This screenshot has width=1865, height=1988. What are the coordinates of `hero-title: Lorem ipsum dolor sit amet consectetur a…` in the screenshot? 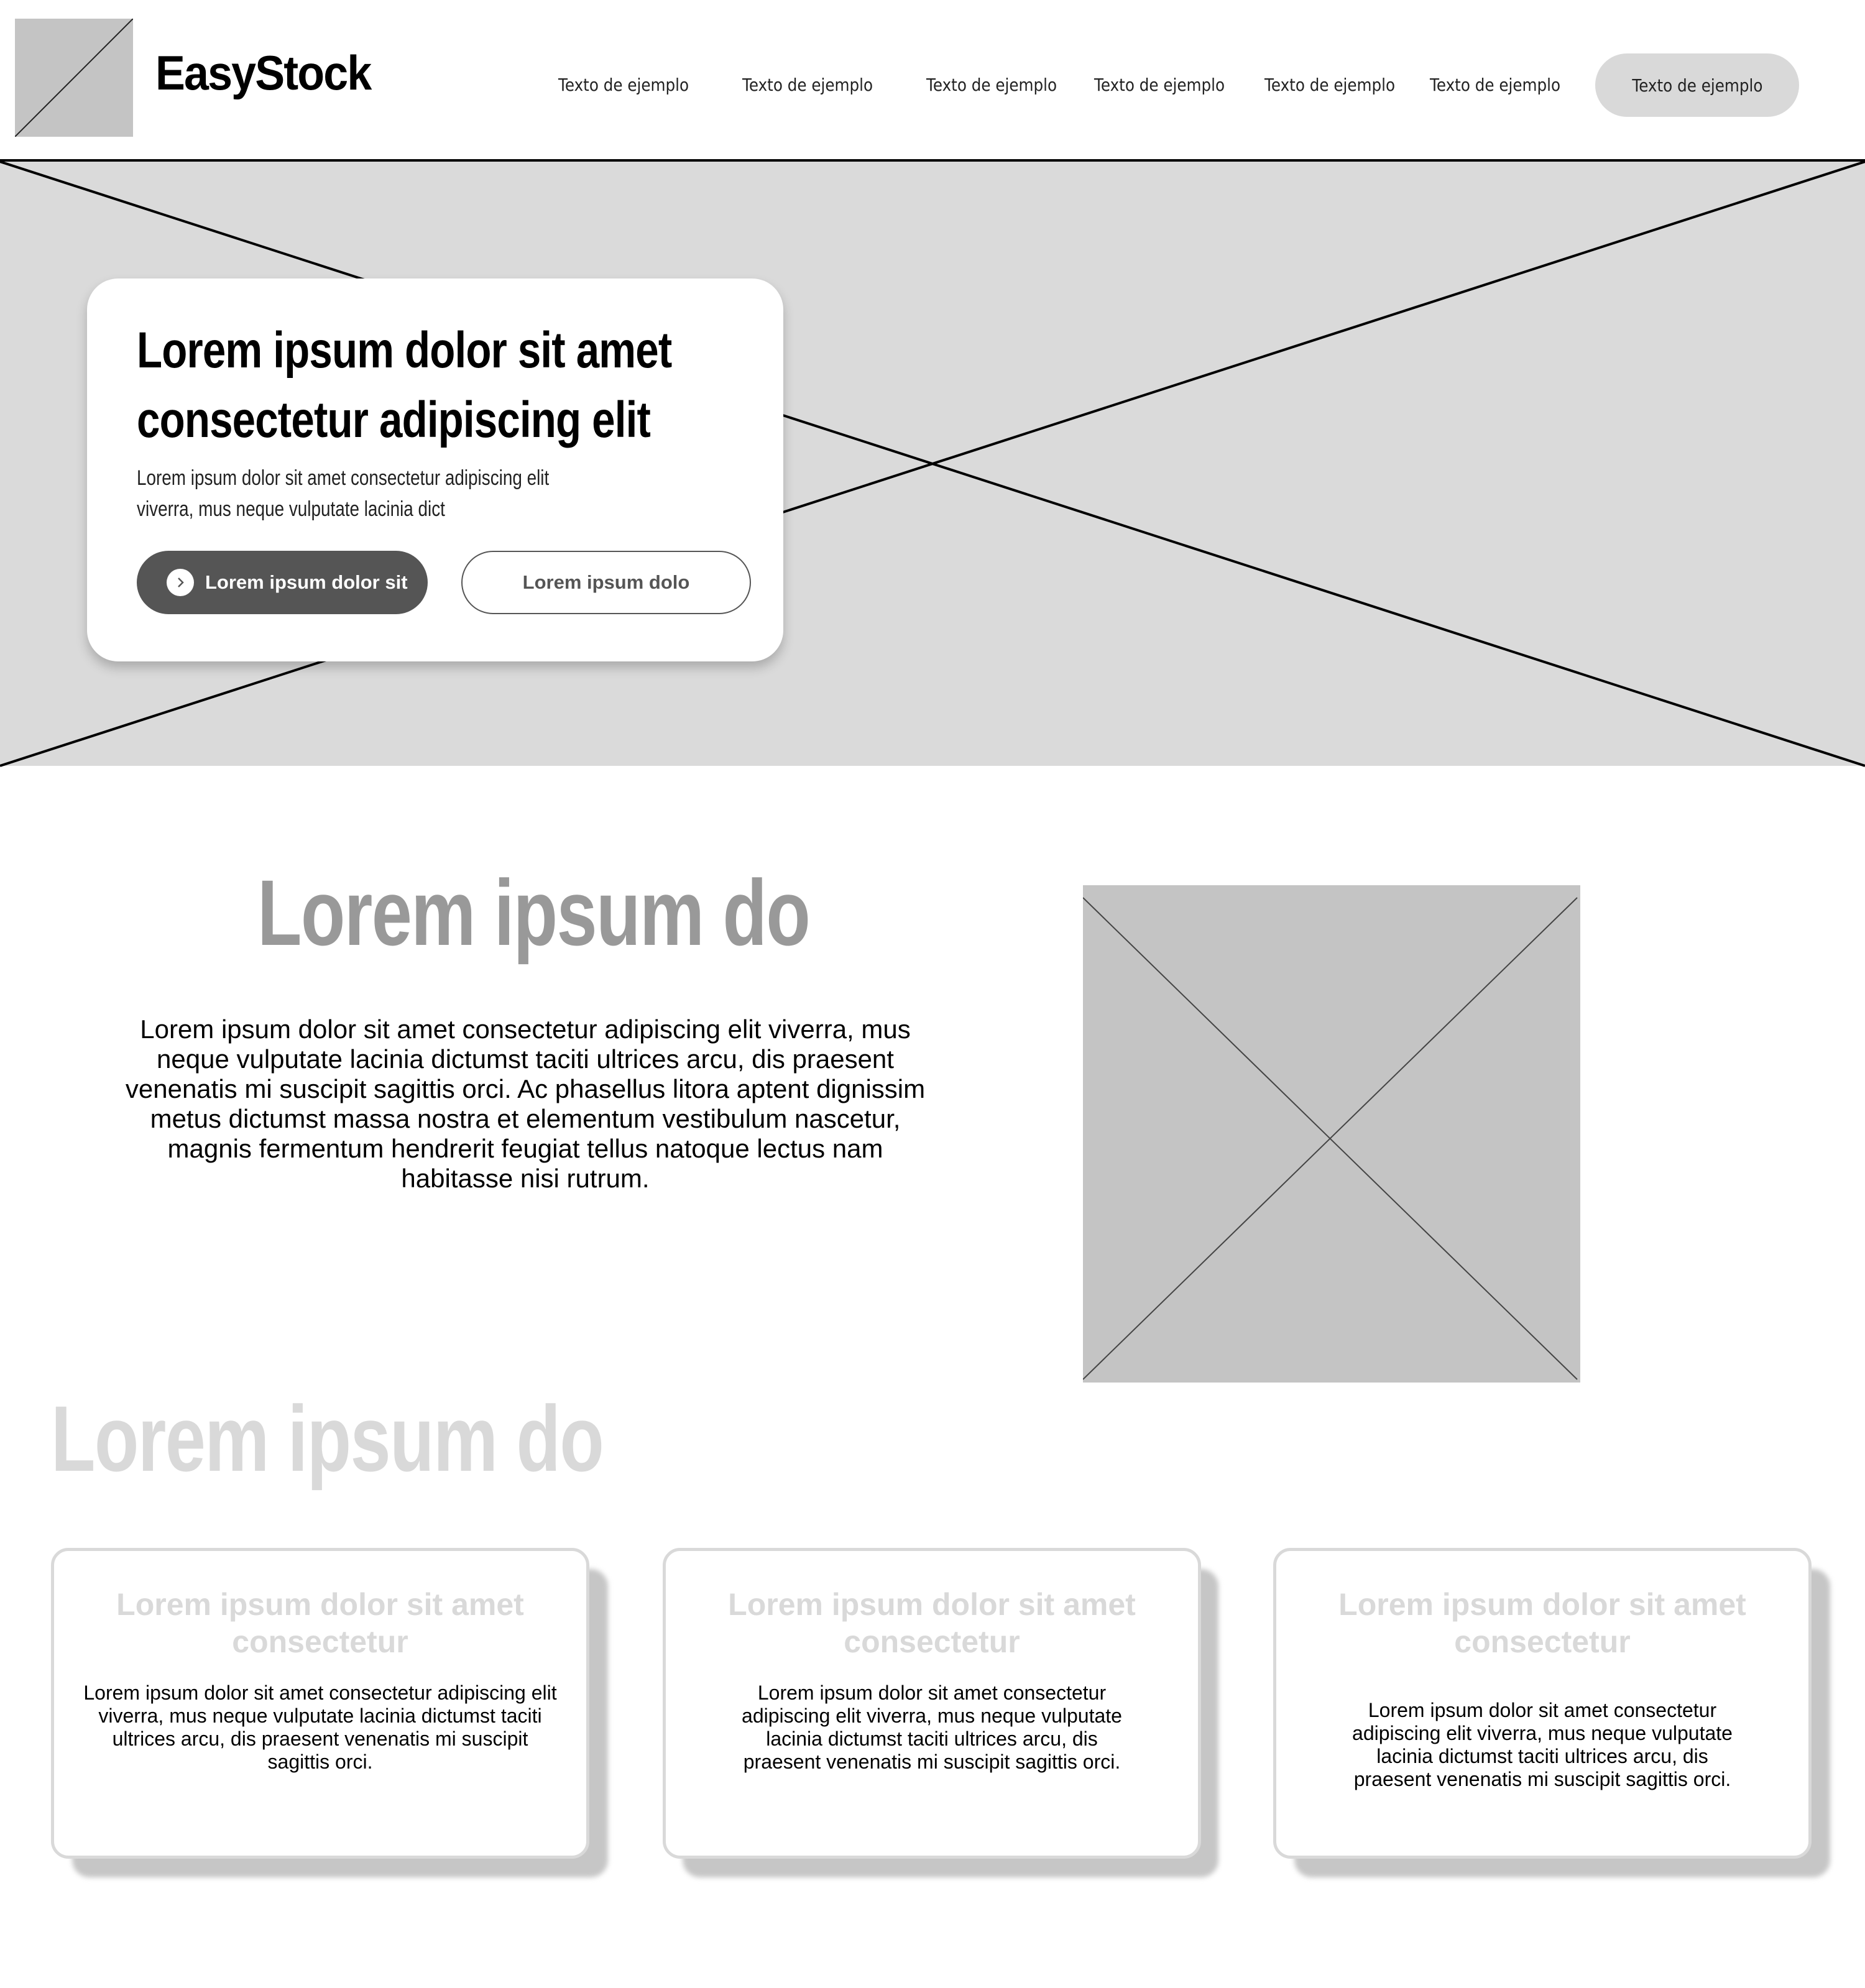 It's located at (405, 385).